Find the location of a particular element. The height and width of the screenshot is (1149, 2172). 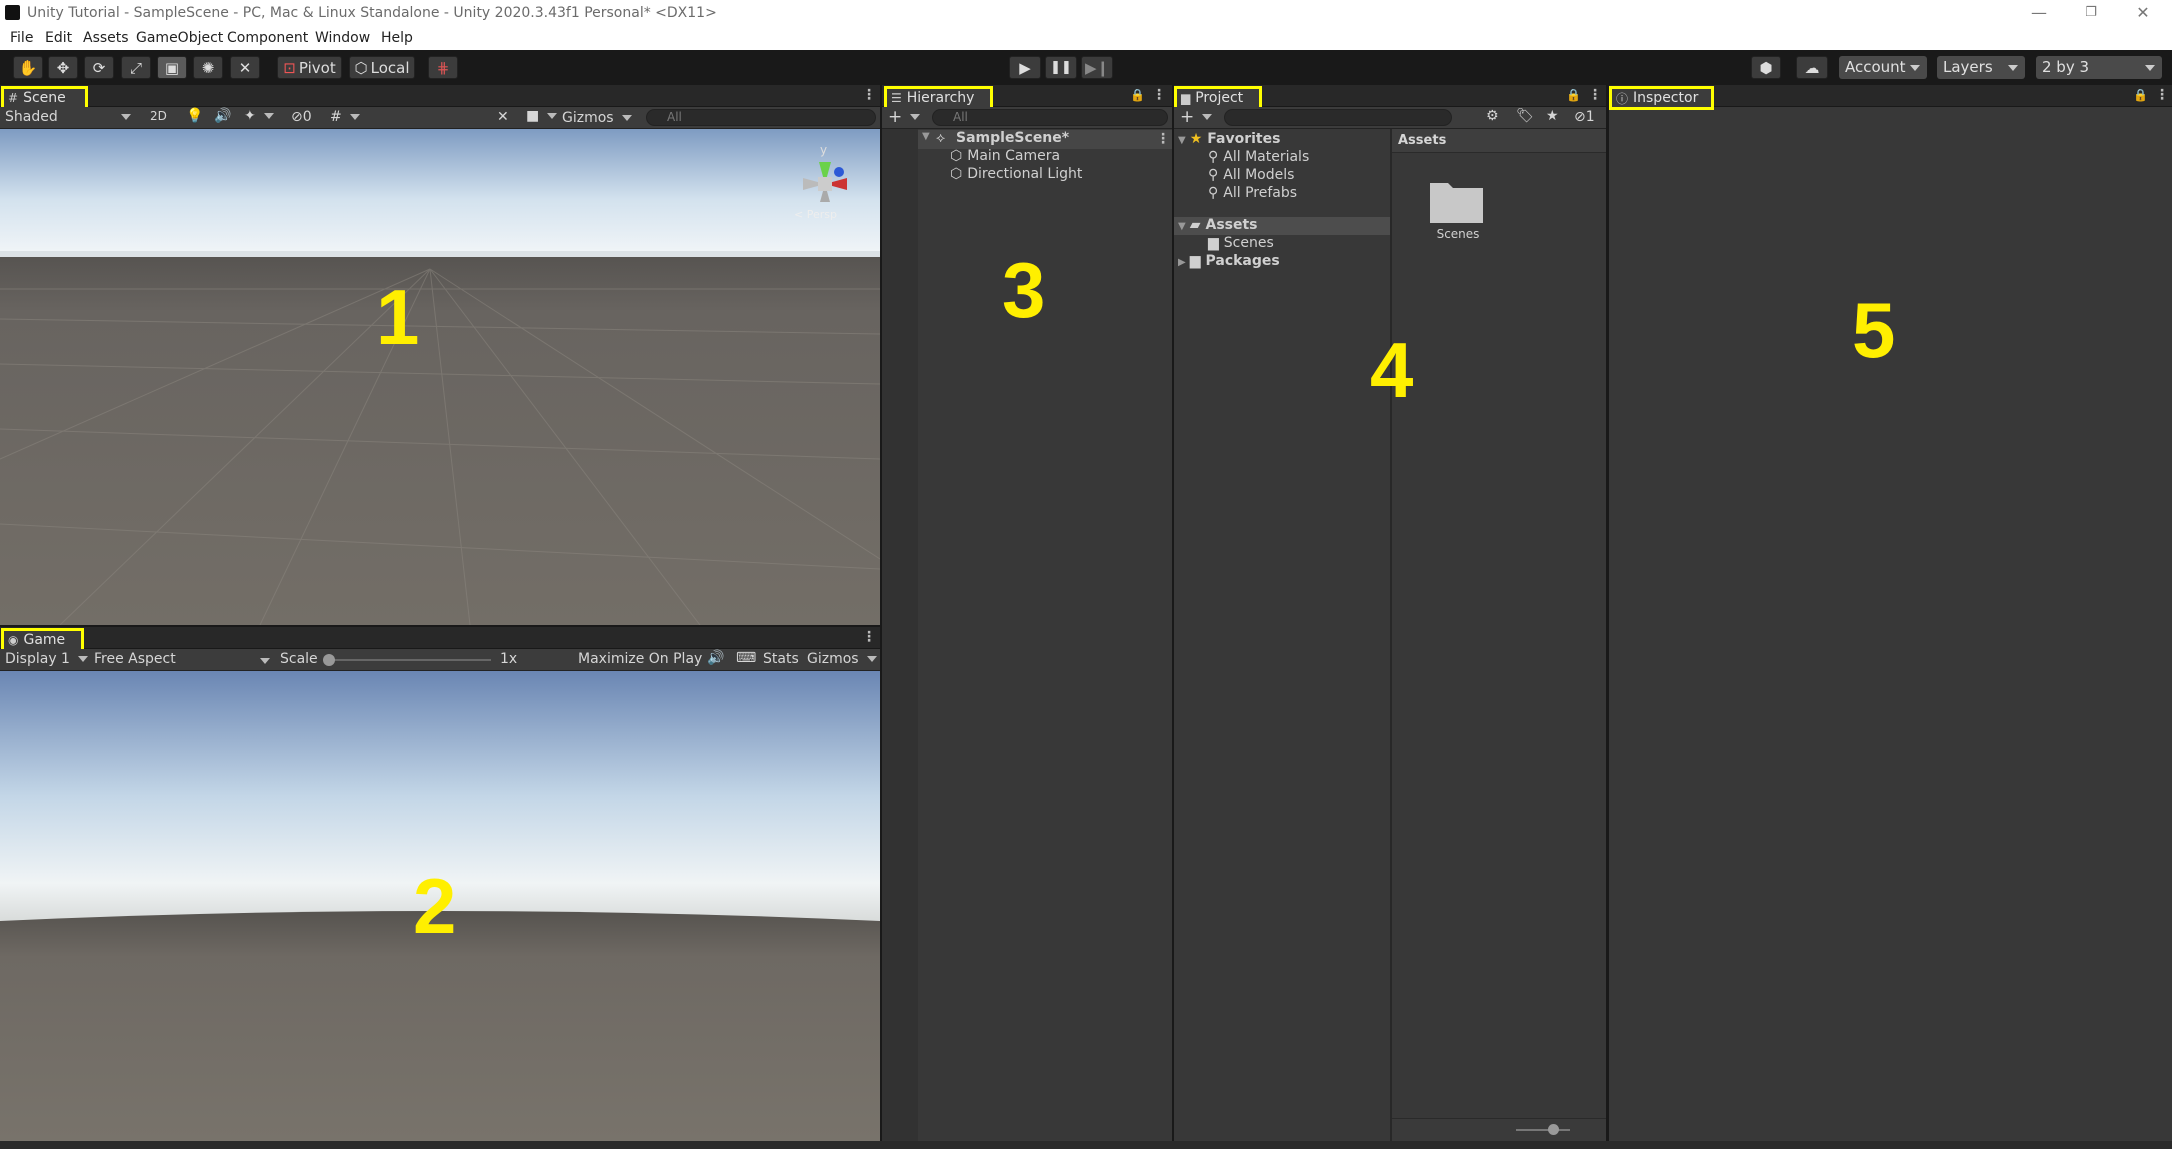

aspect-dropdown: Free Aspect is located at coordinates (182, 659).